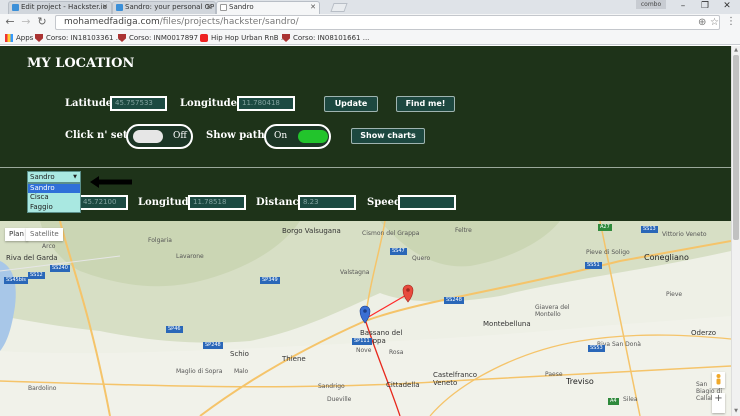 The image size is (740, 416). What do you see at coordinates (167, 202) in the screenshot?
I see `stats-longitude-label: Longitude` at bounding box center [167, 202].